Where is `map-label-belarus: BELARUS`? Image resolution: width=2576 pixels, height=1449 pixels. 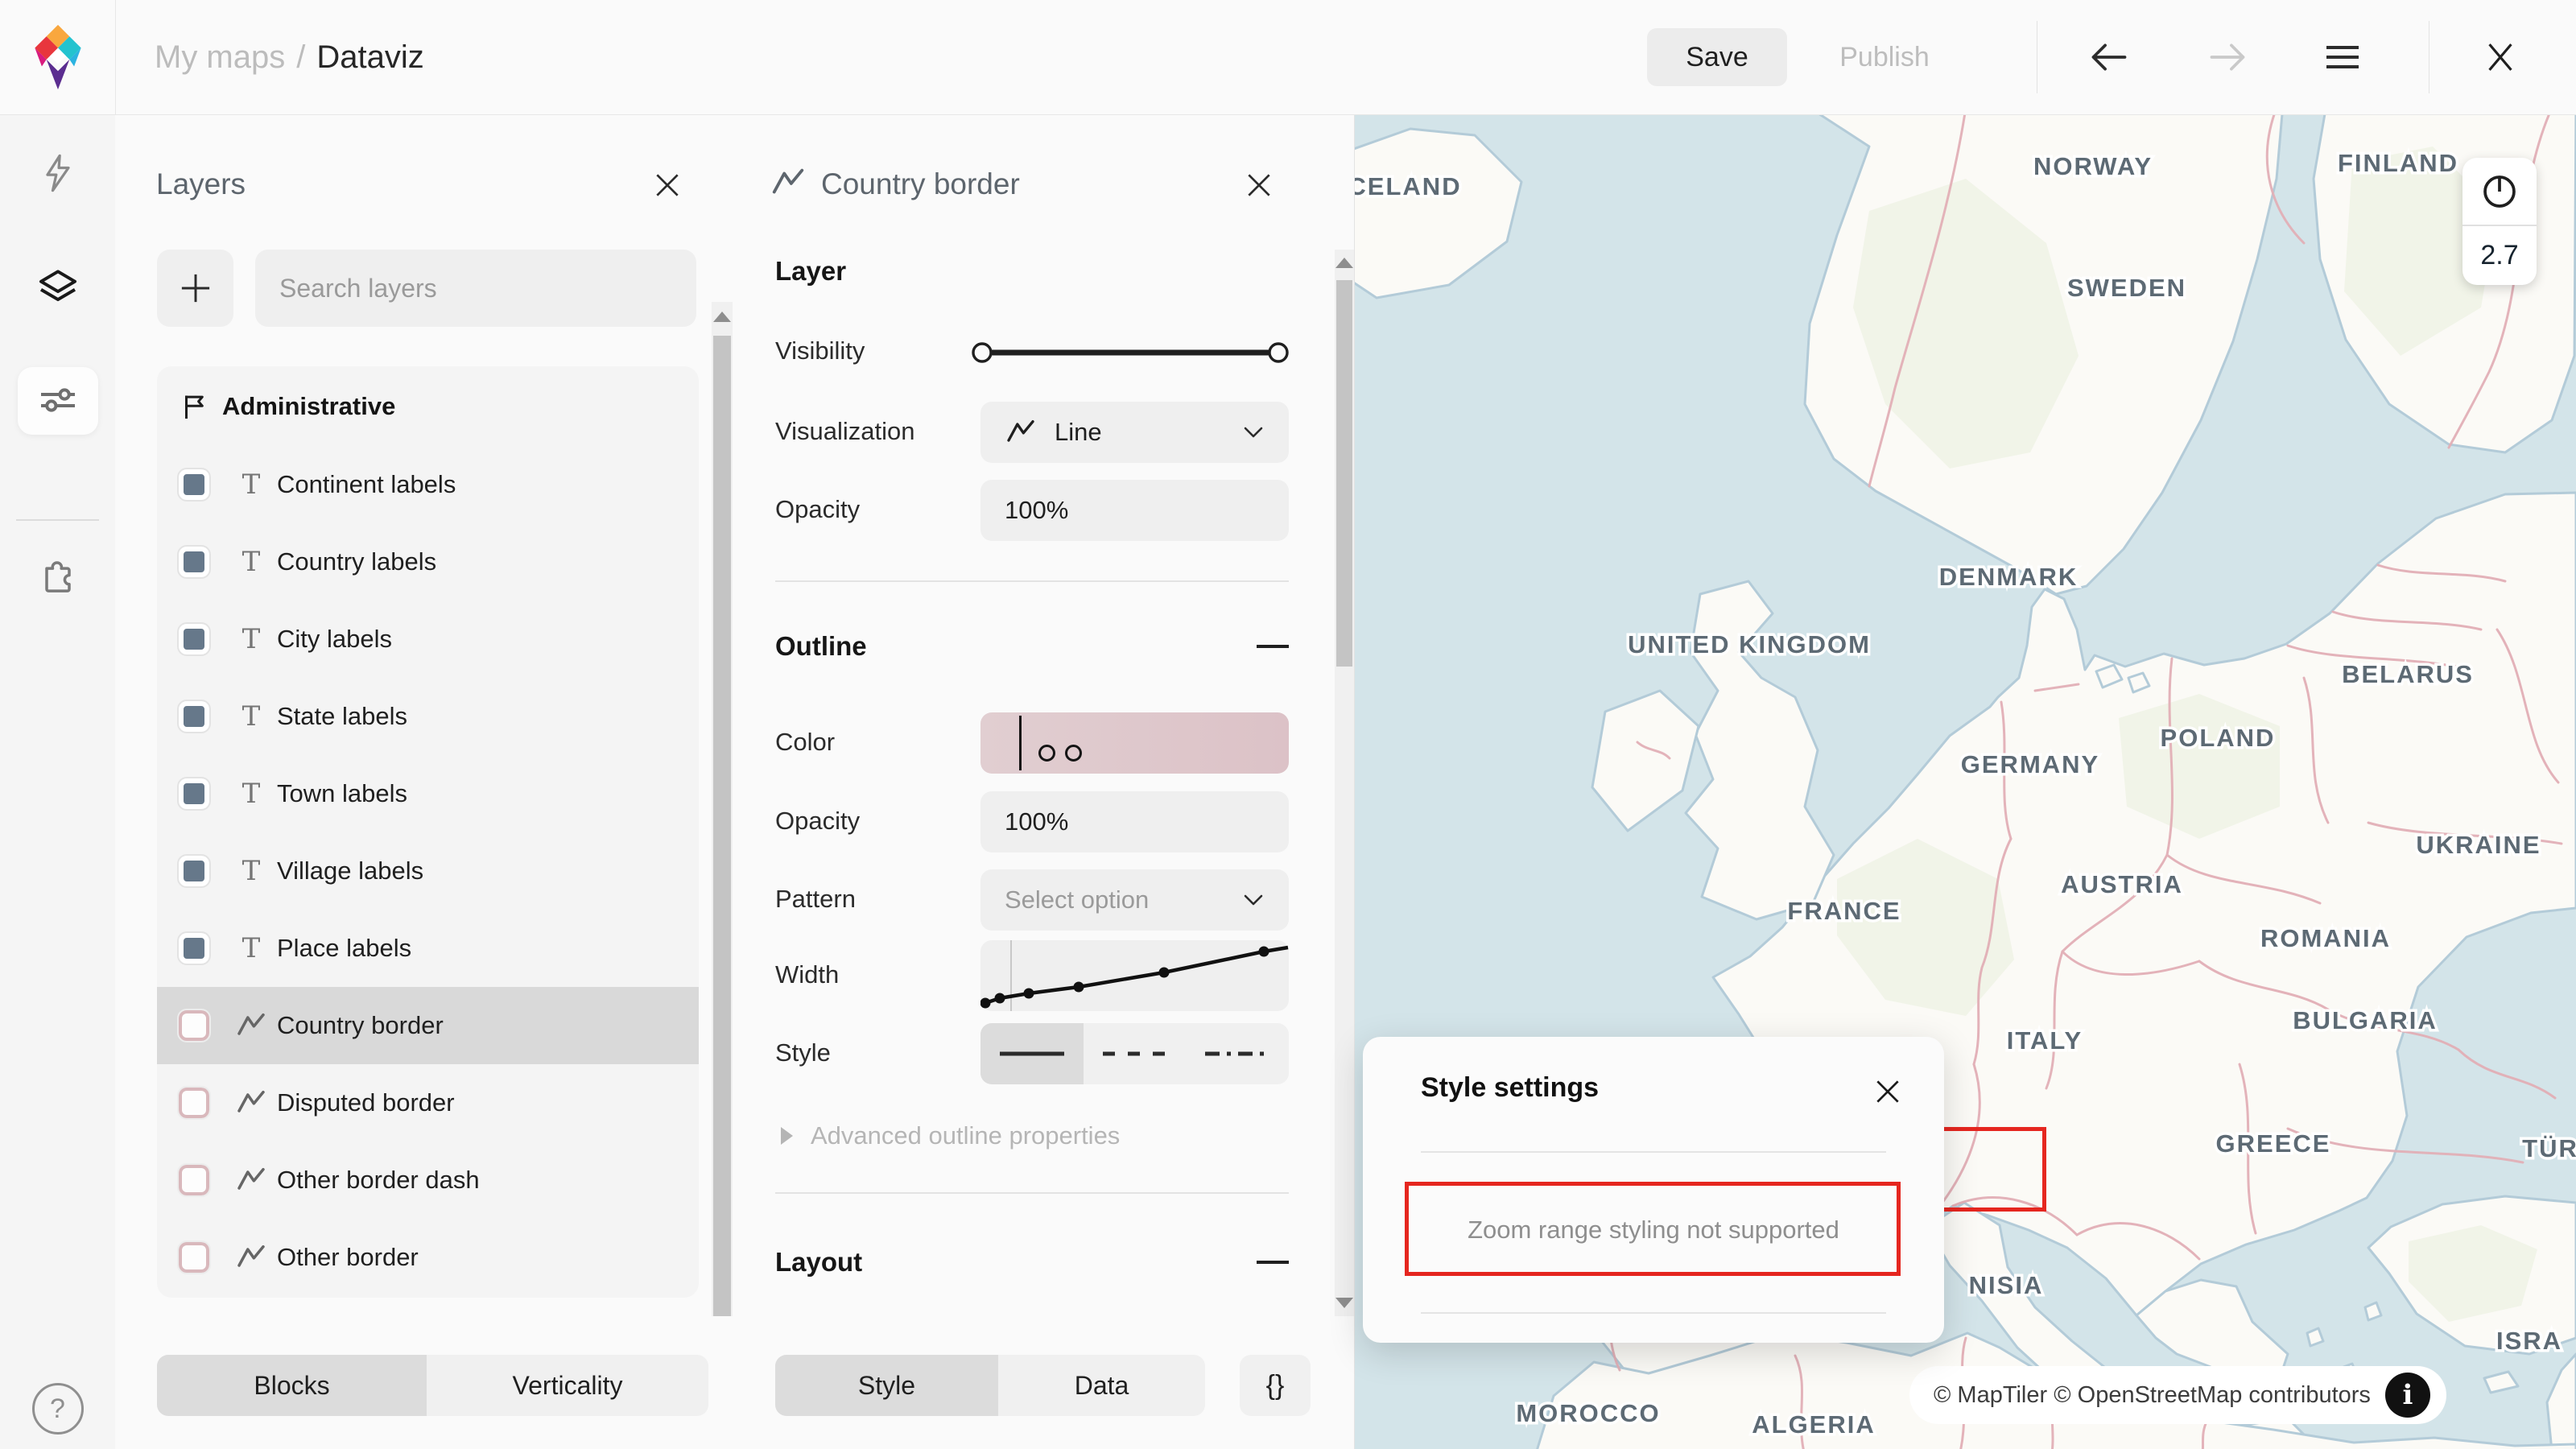
map-label-belarus: BELARUS is located at coordinates (2408, 674).